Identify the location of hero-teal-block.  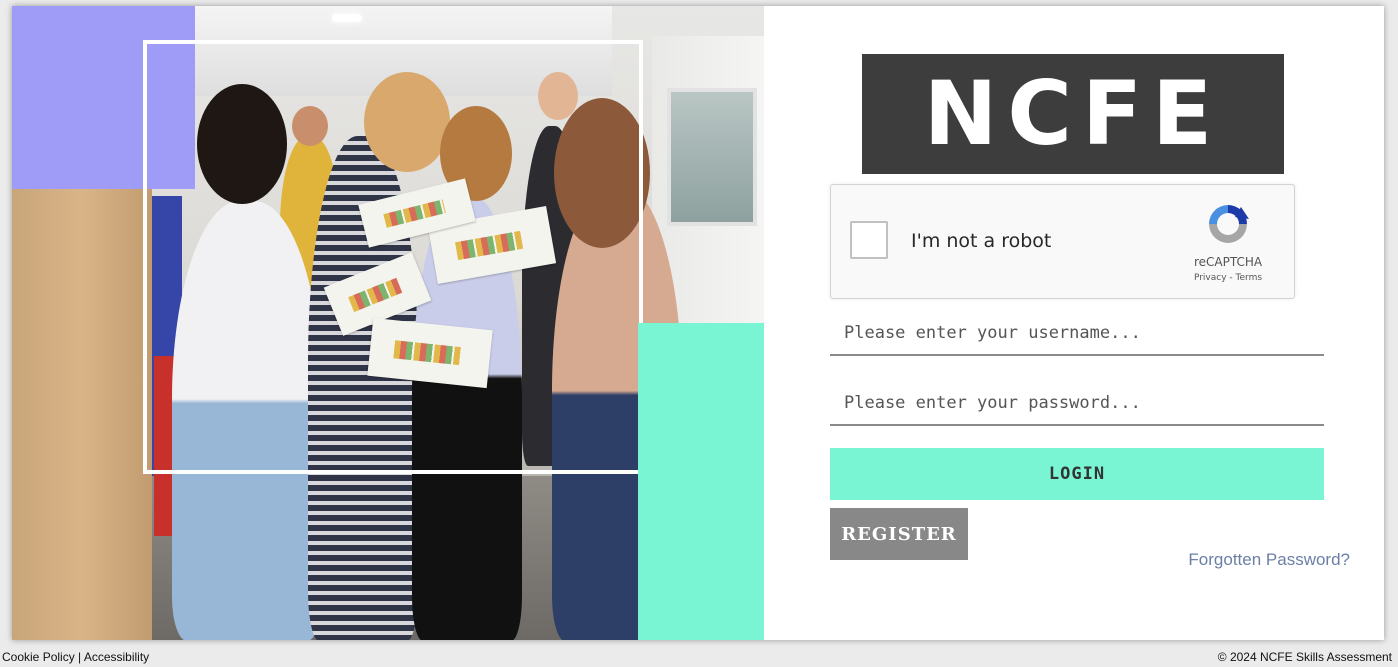
(701, 481).